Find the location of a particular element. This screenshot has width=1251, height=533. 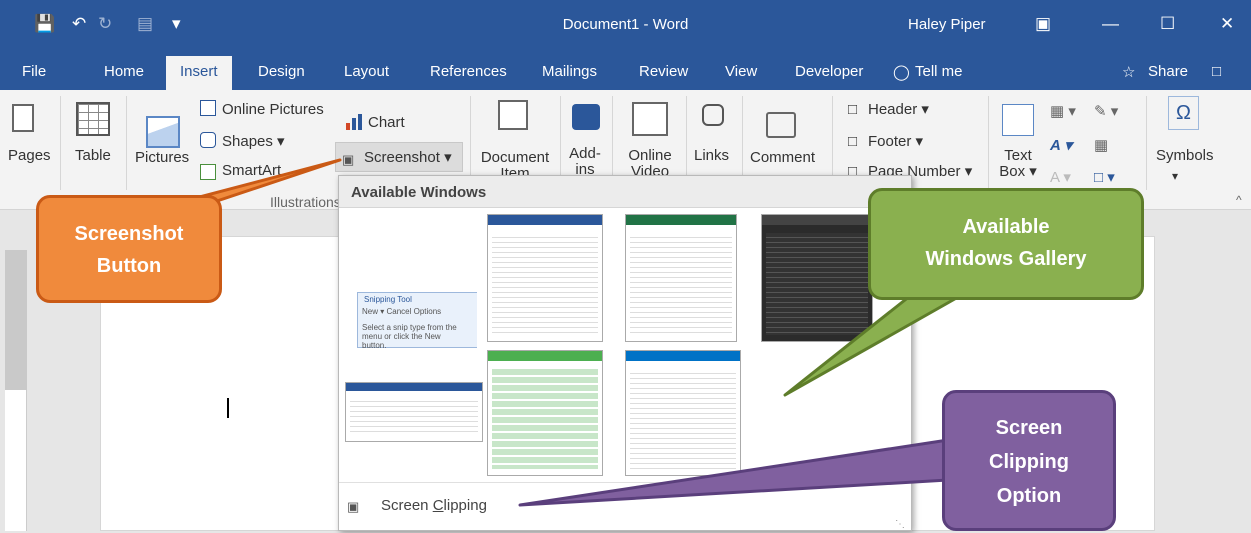

screenshot-button-callout: Screenshot Button is located at coordinates (129, 249).